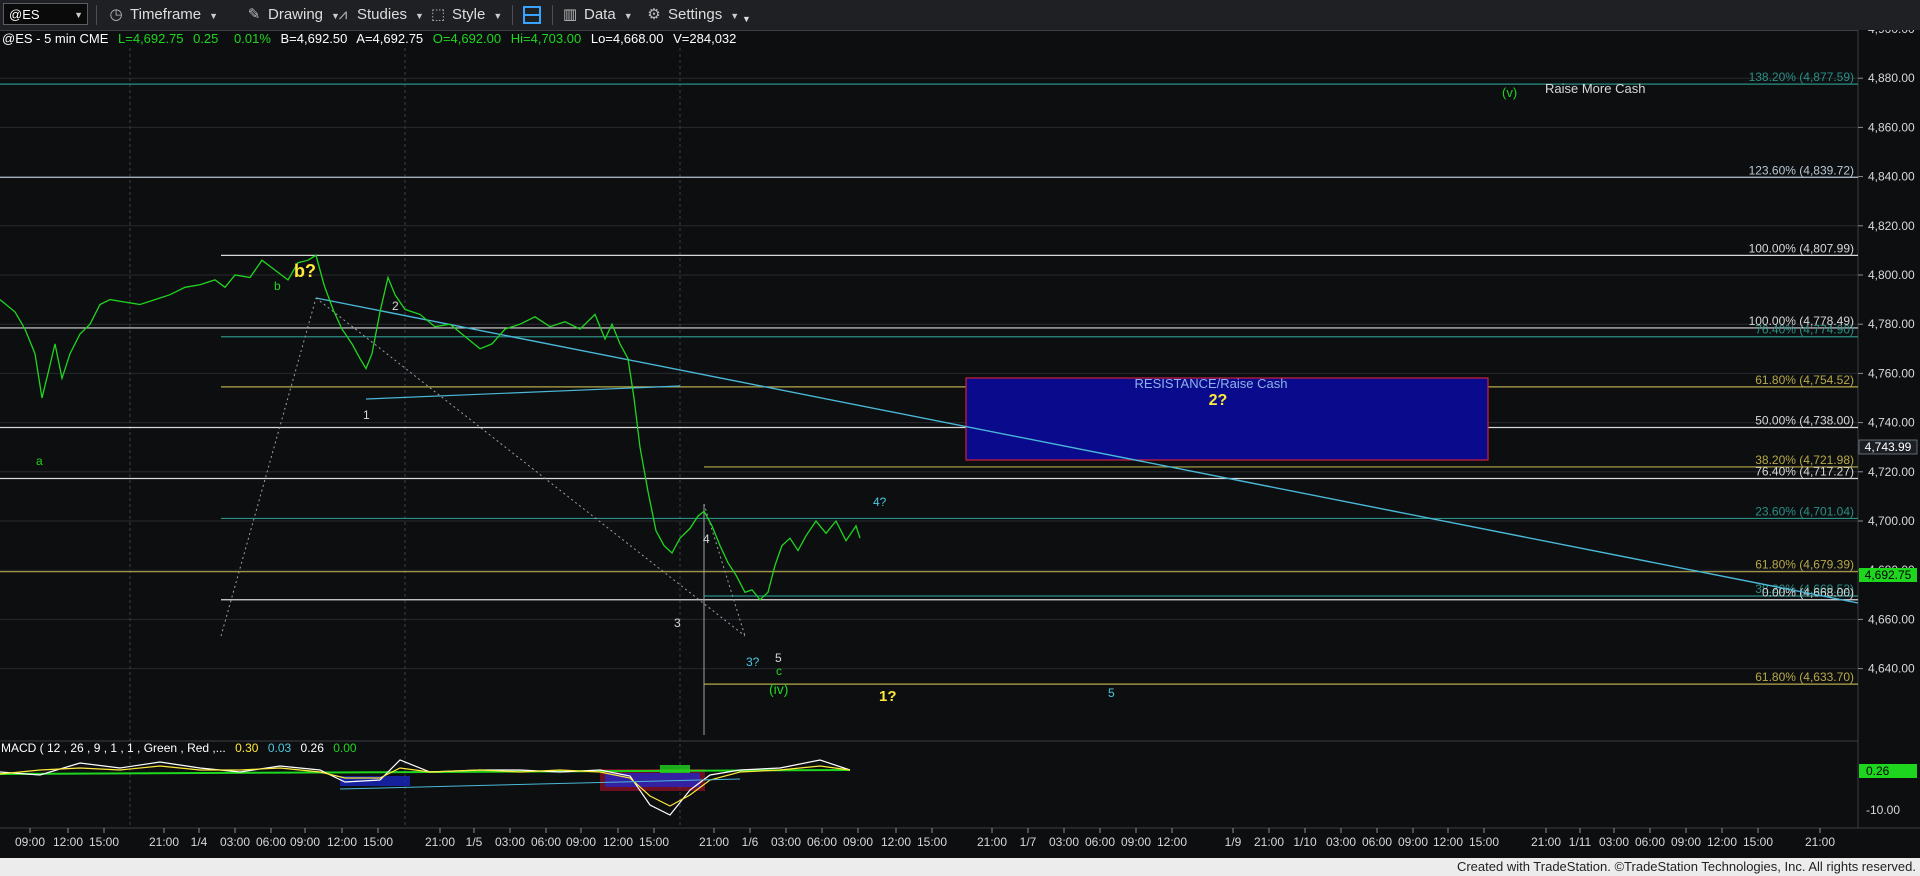  I want to click on data-icon: ▥, so click(570, 14).